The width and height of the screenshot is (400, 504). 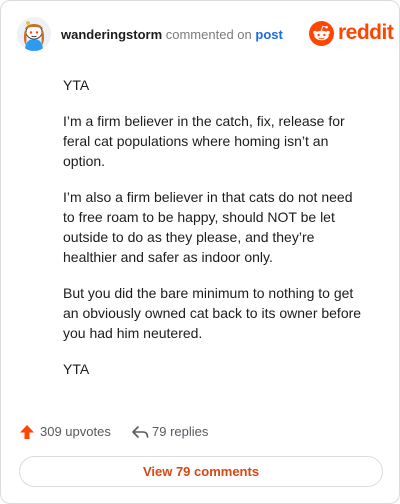 I want to click on view-comments-button: View 79 comments, so click(x=201, y=471).